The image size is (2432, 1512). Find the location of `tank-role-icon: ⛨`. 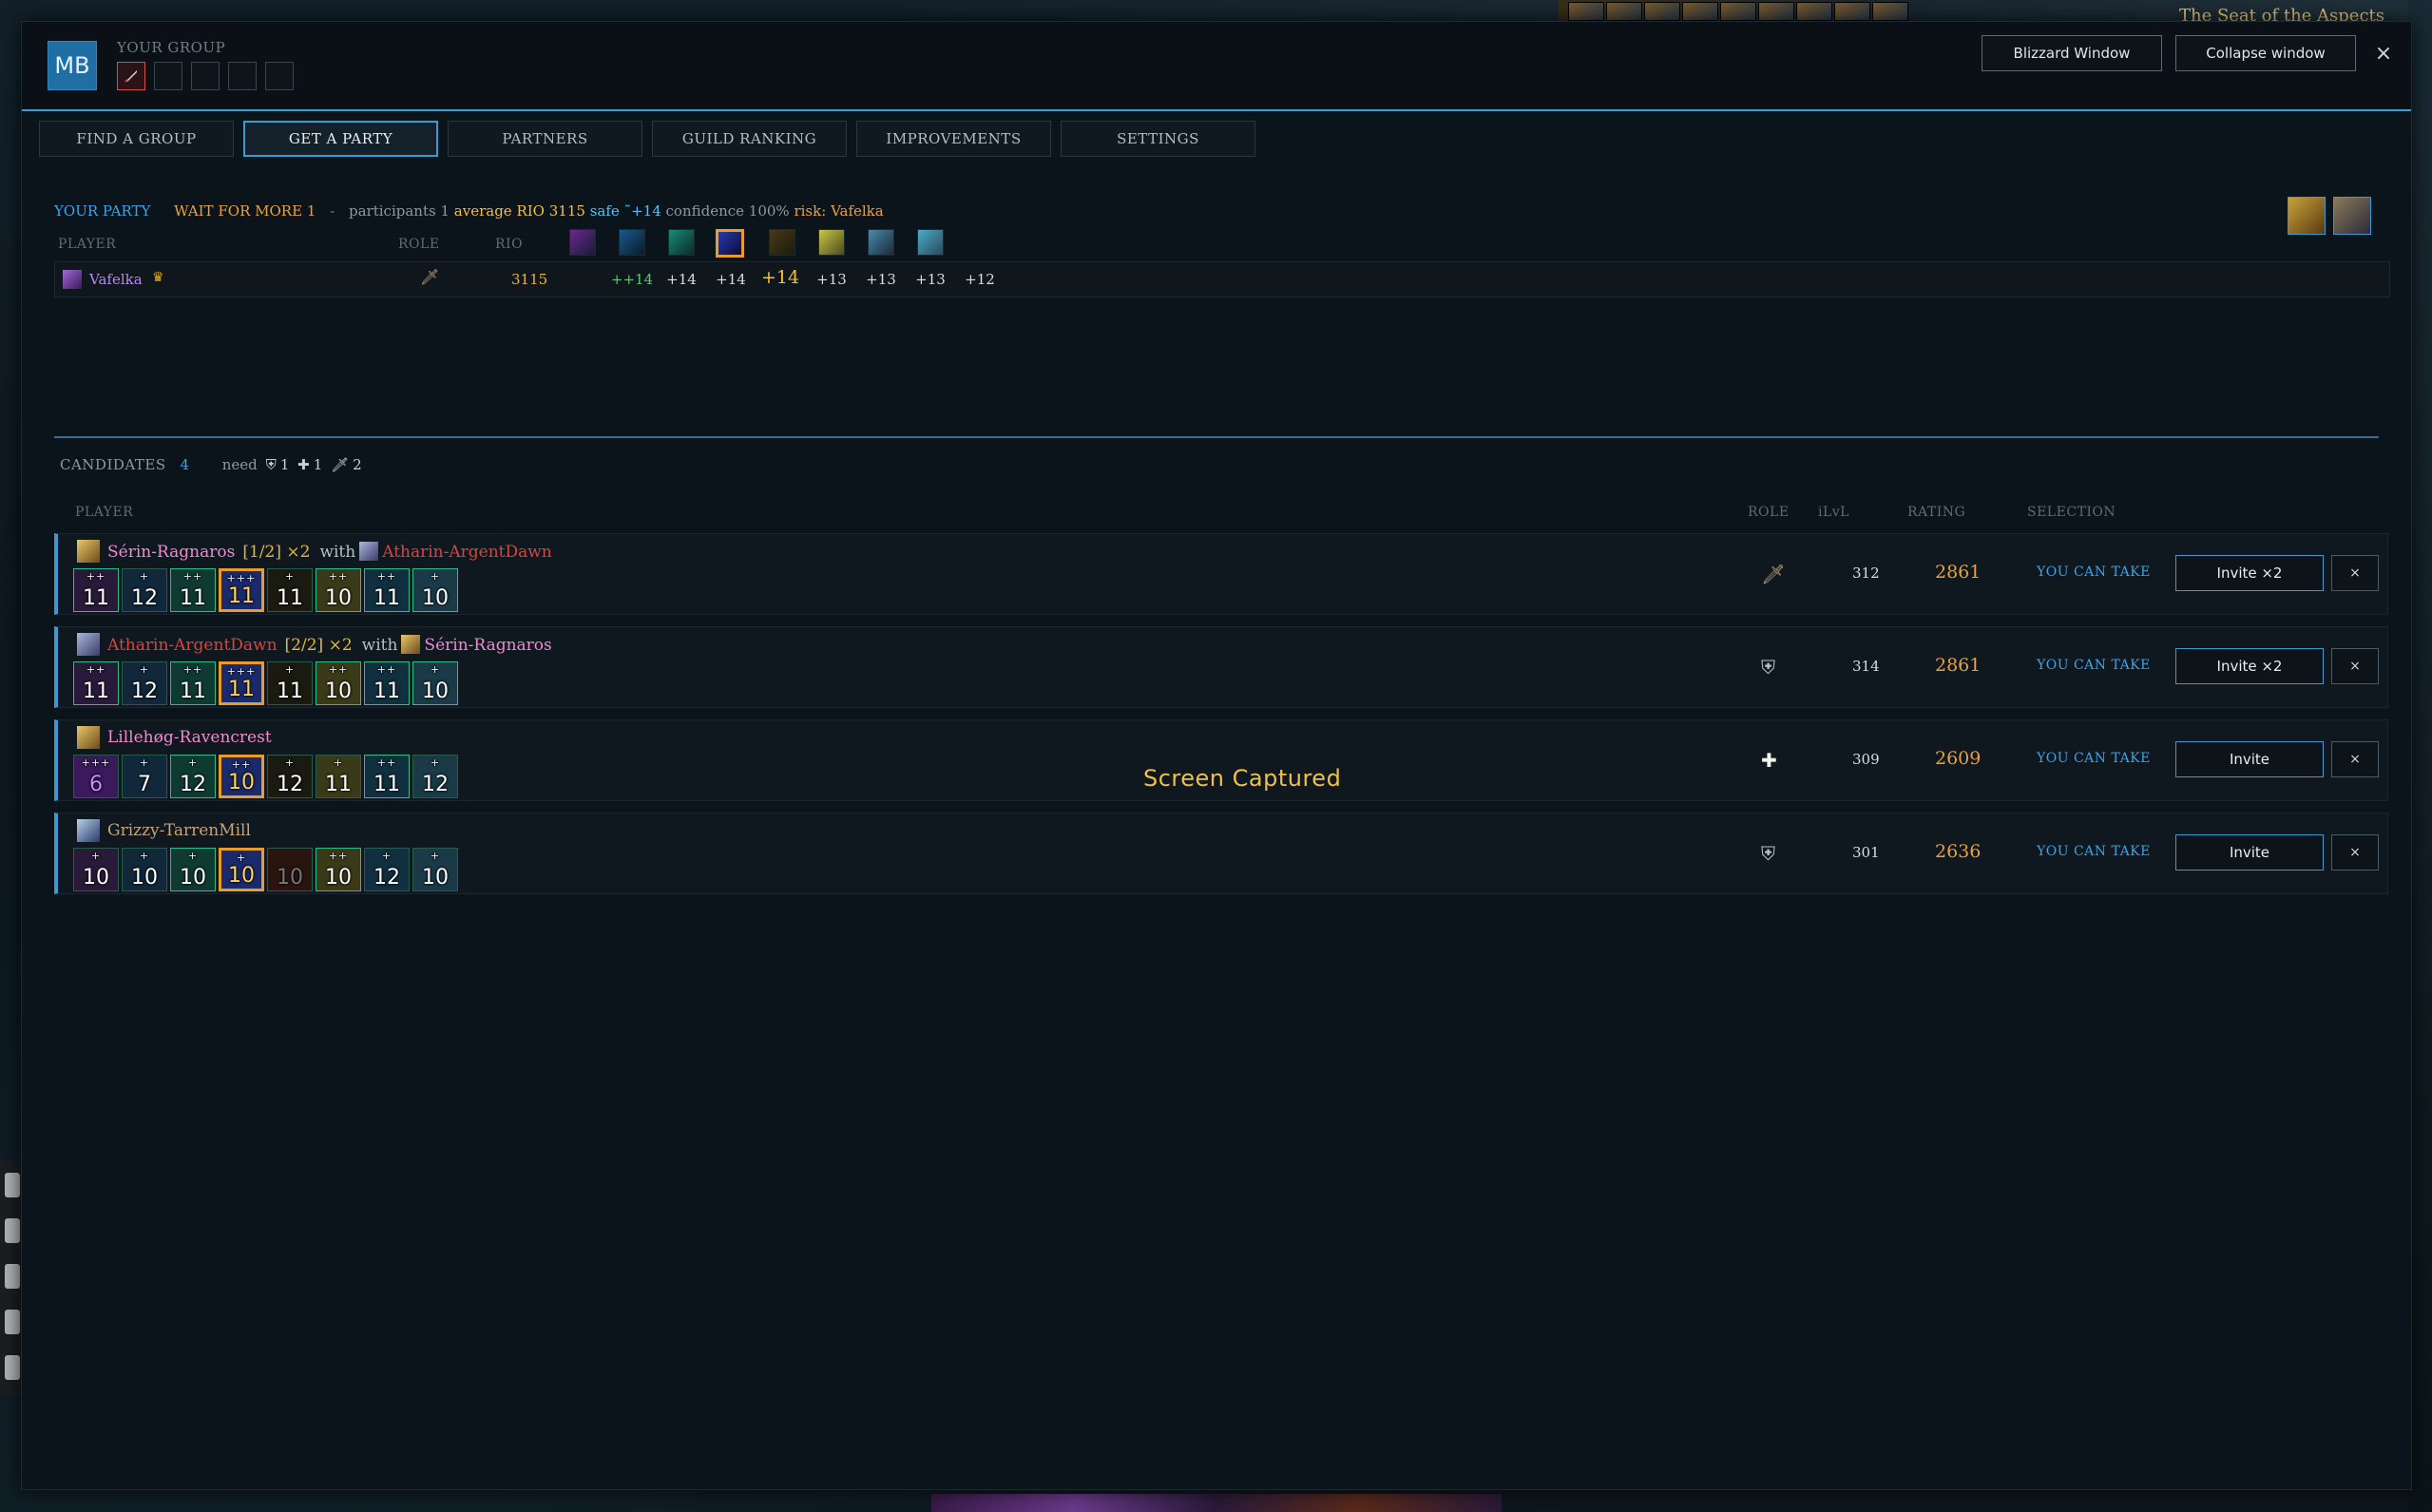

tank-role-icon: ⛨ is located at coordinates (1768, 853).